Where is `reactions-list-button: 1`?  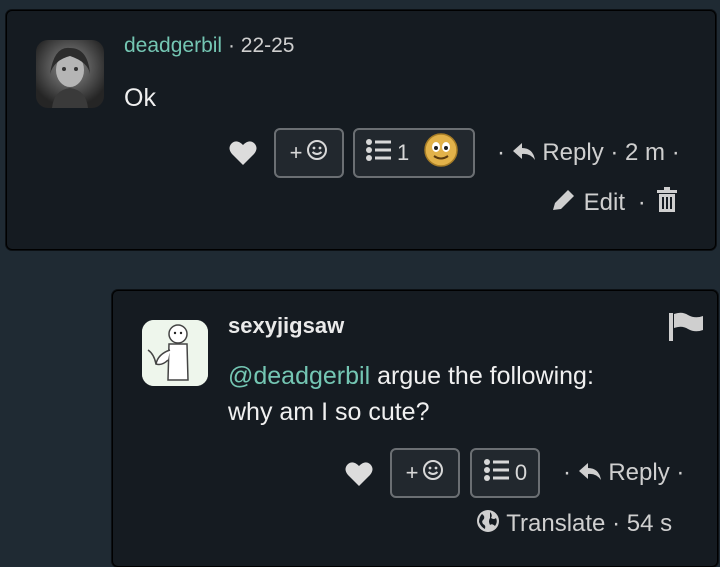 reactions-list-button: 1 is located at coordinates (414, 153).